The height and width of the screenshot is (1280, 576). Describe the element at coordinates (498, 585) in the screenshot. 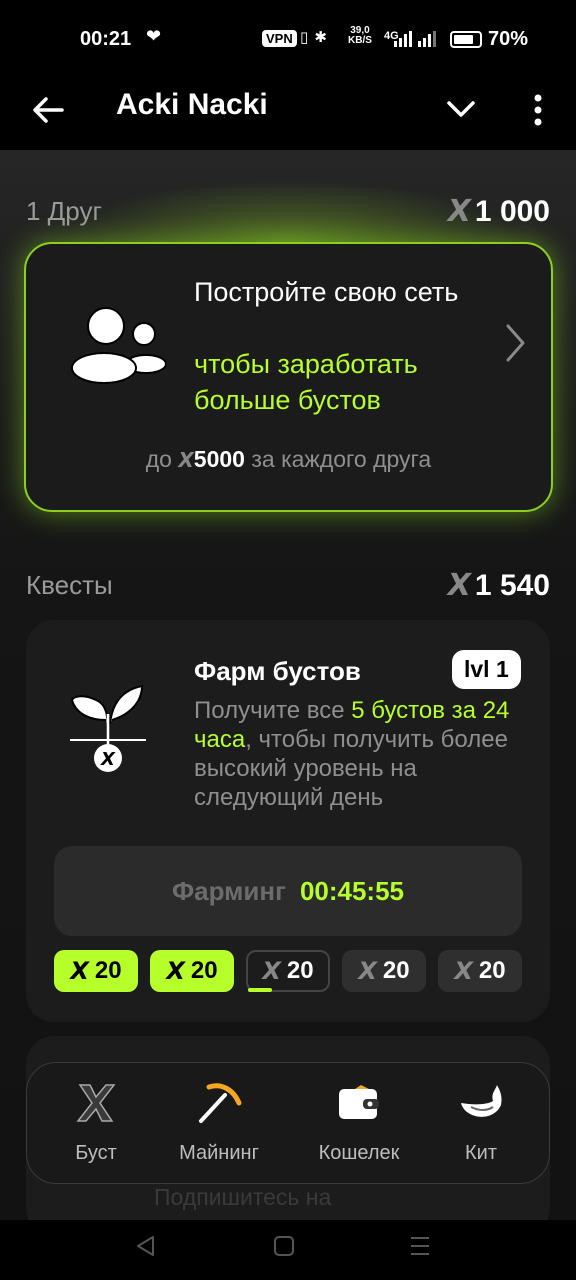

I see `quests-section-amount: X 1 540` at that location.